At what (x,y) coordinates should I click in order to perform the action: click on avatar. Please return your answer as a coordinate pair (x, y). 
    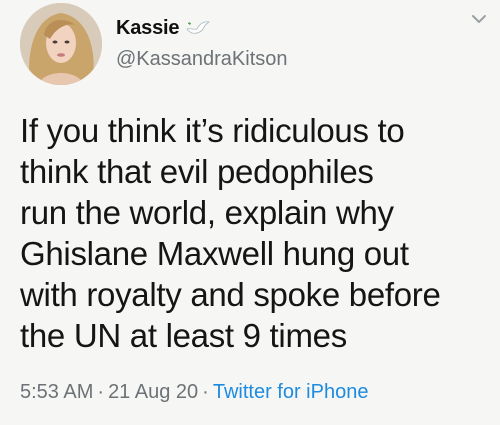
    Looking at the image, I should click on (61, 44).